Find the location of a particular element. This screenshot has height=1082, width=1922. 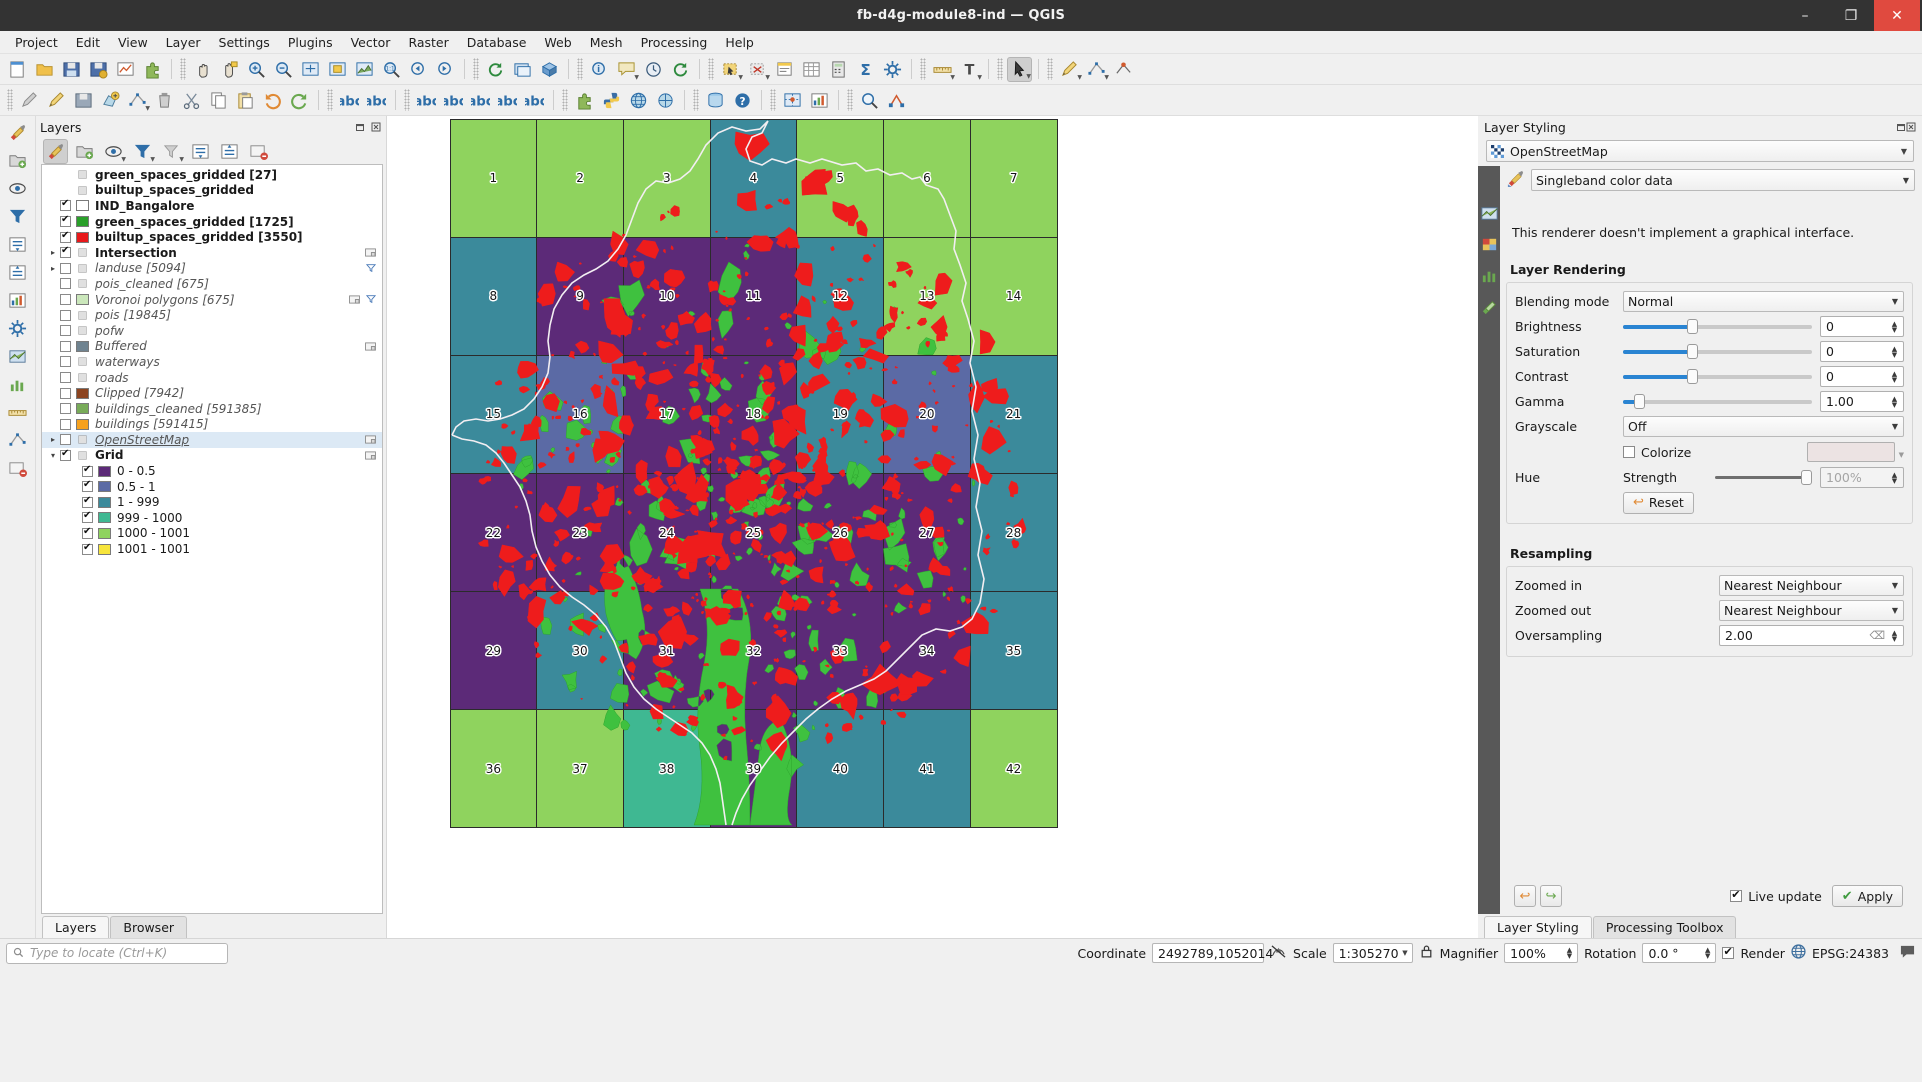

sum-button: Σ is located at coordinates (865, 69).